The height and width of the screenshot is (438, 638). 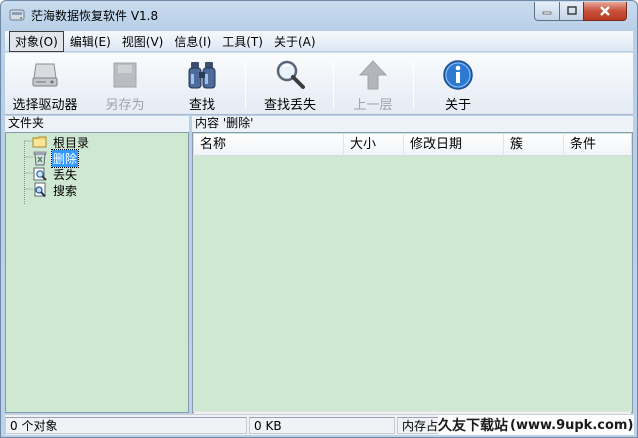 I want to click on column-header-cluster: 簇, so click(x=534, y=145).